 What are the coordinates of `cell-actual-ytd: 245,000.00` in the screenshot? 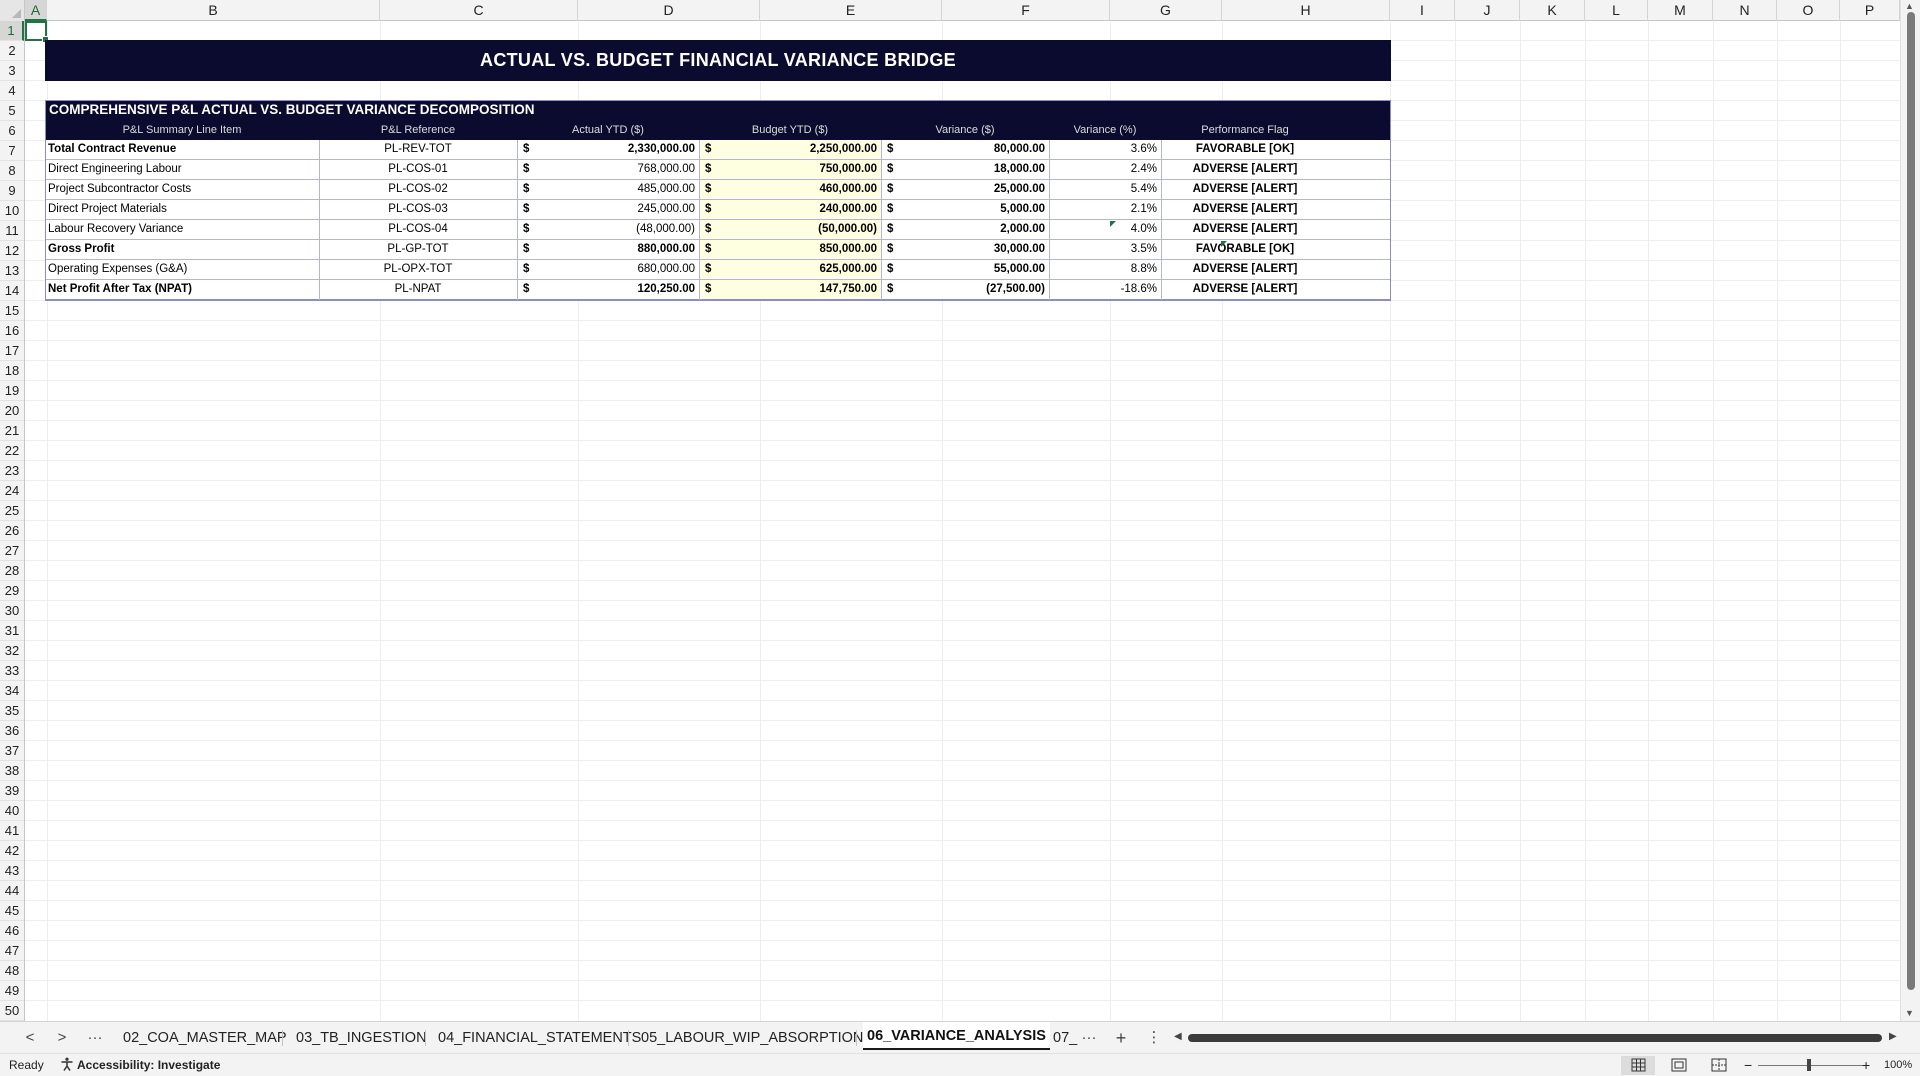 It's located at (615, 209).